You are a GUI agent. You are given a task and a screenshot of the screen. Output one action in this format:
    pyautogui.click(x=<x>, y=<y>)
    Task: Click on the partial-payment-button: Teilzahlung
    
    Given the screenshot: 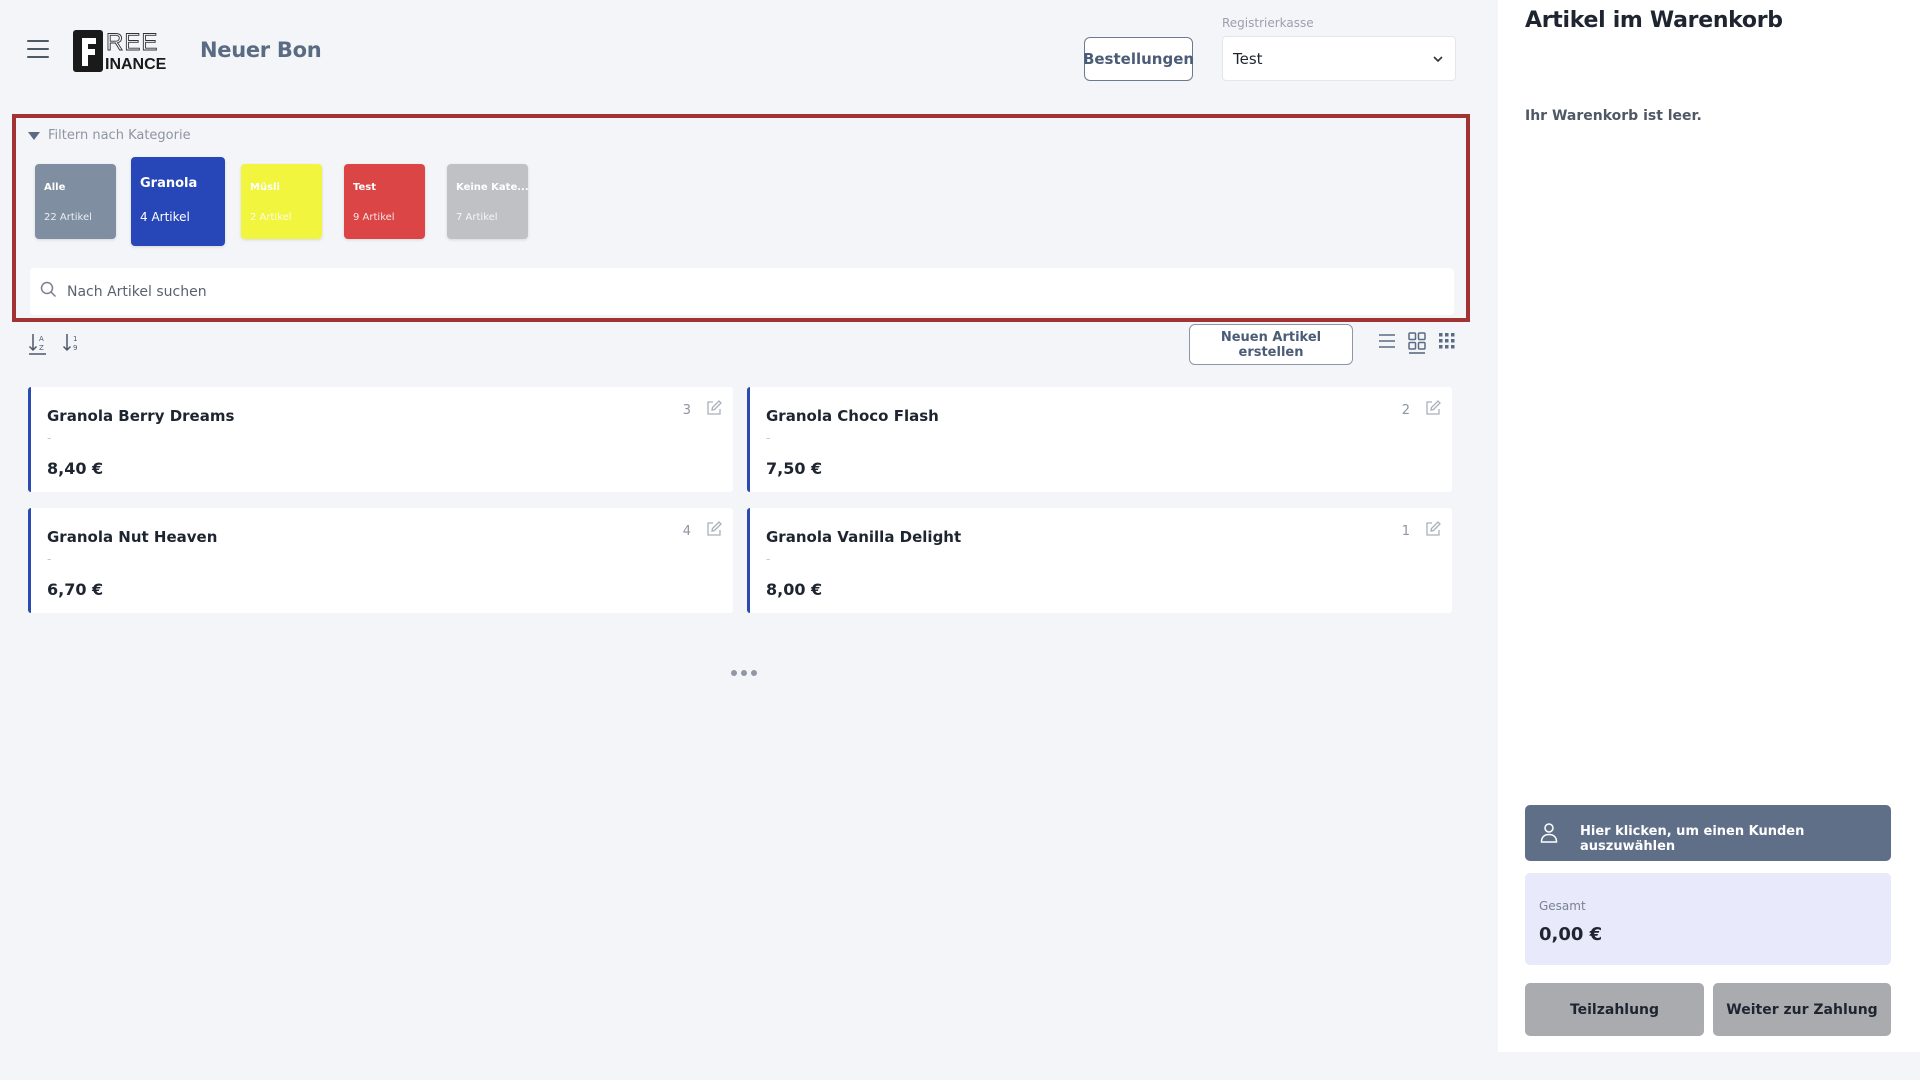 What is the action you would take?
    pyautogui.click(x=1614, y=1009)
    